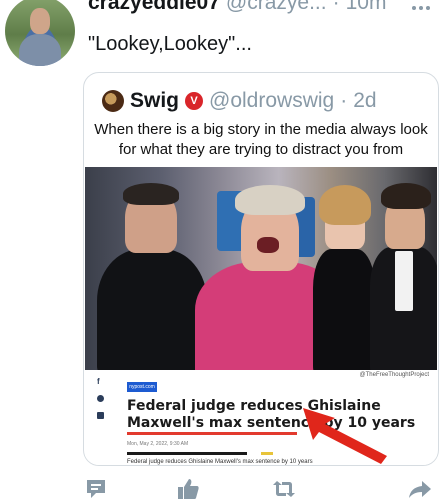  What do you see at coordinates (194, 101) in the screenshot?
I see `verified-badge-icon: V` at bounding box center [194, 101].